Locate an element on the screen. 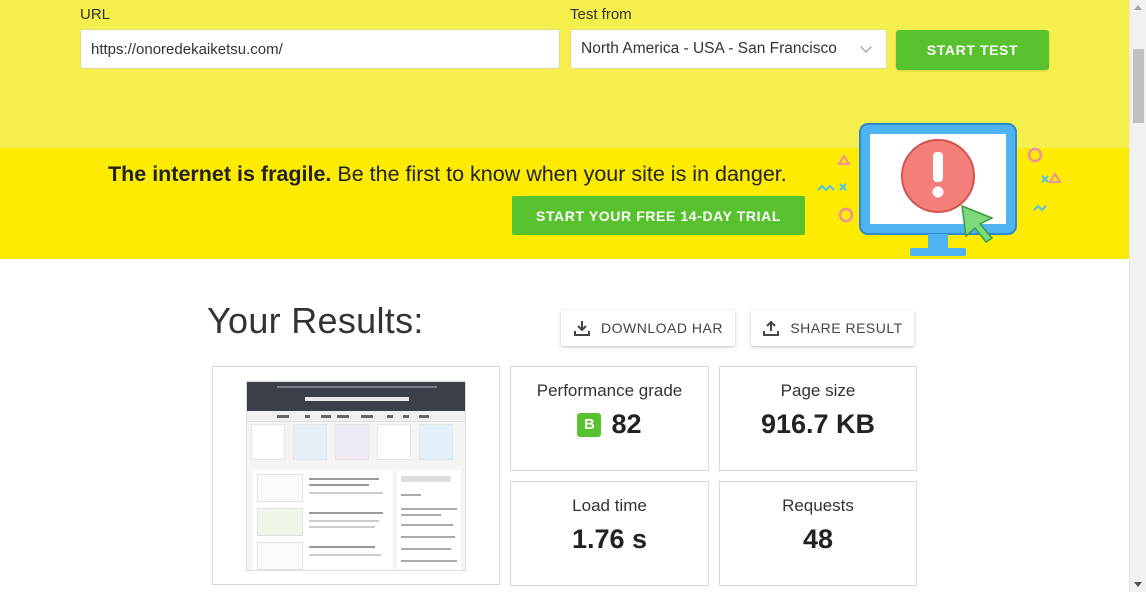 The width and height of the screenshot is (1146, 592). confetti-cross-right is located at coordinates (1045, 179).